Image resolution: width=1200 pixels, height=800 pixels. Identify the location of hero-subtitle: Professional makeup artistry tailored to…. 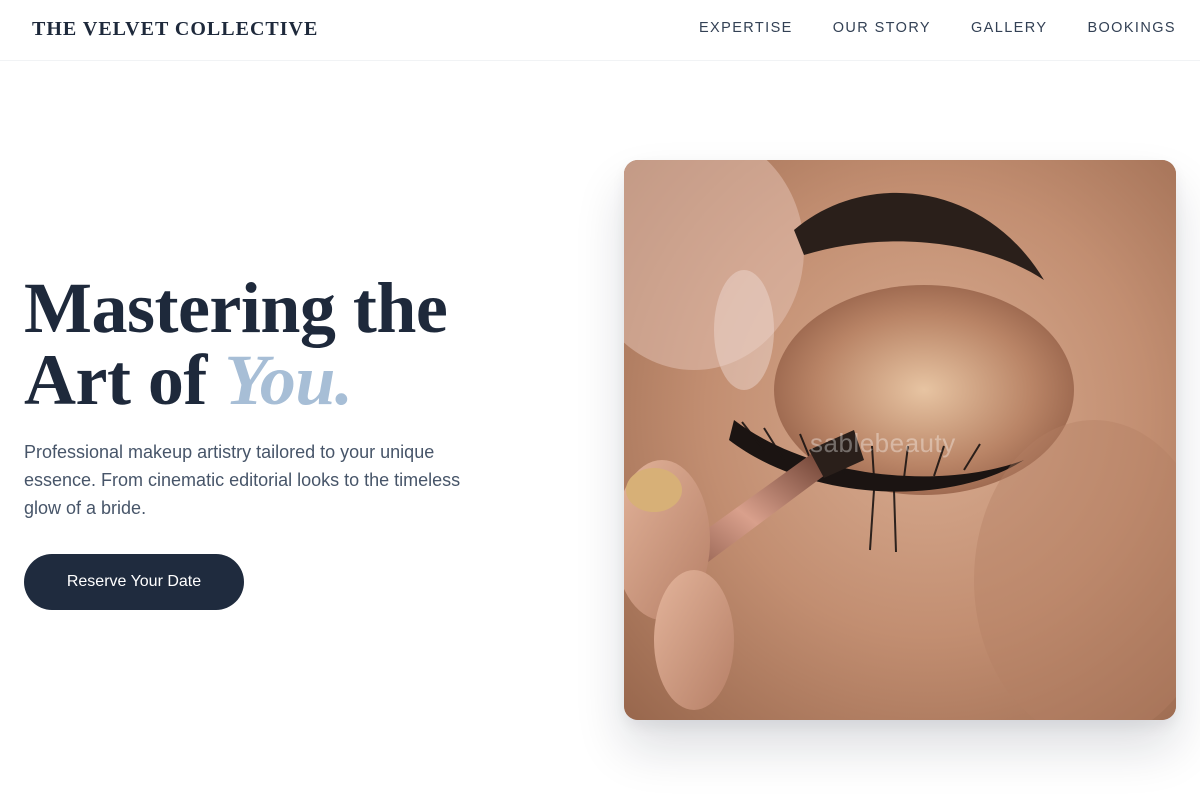
(242, 480).